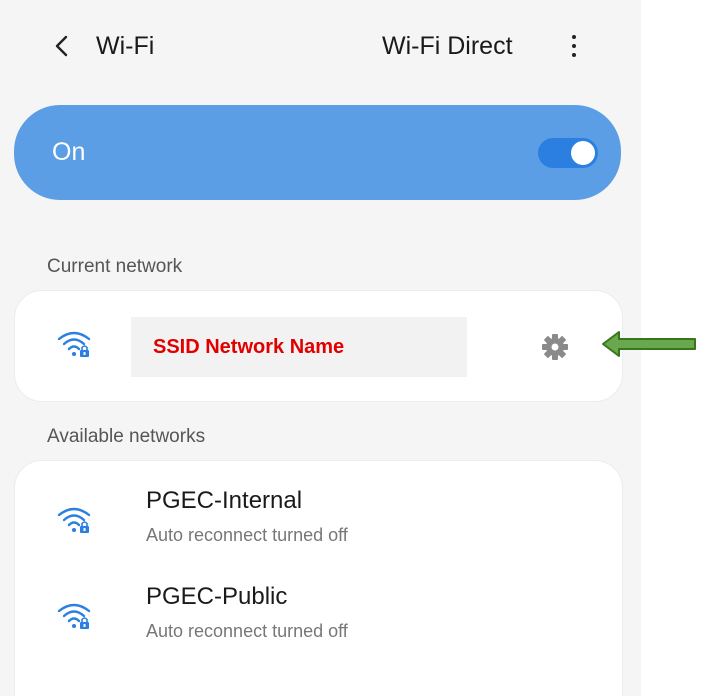  I want to click on gear-icon, so click(555, 347).